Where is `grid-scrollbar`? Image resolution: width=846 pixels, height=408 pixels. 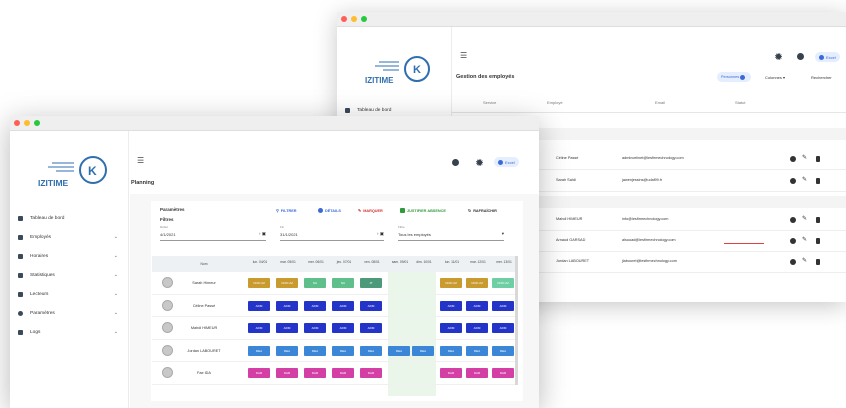
grid-scrollbar is located at coordinates (516, 320).